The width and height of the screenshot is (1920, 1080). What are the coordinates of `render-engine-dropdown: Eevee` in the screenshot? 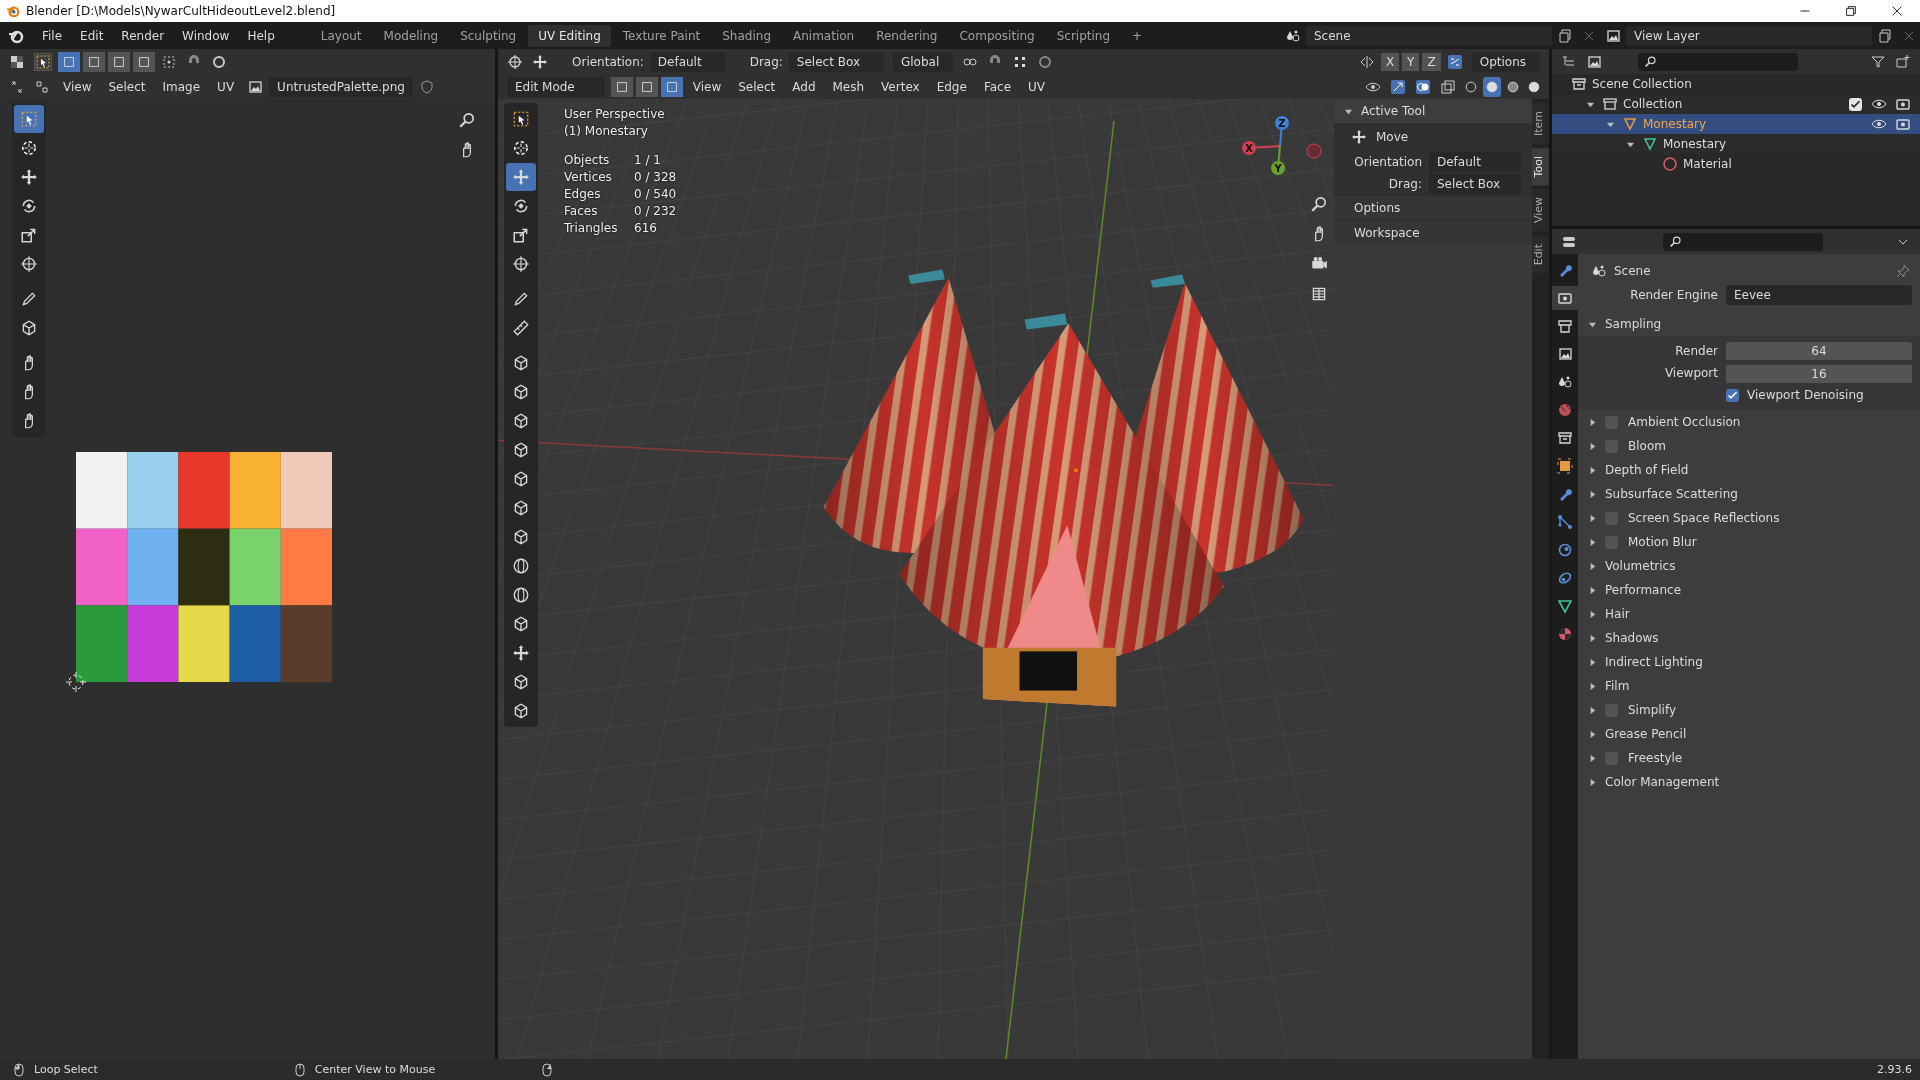 It's located at (1819, 295).